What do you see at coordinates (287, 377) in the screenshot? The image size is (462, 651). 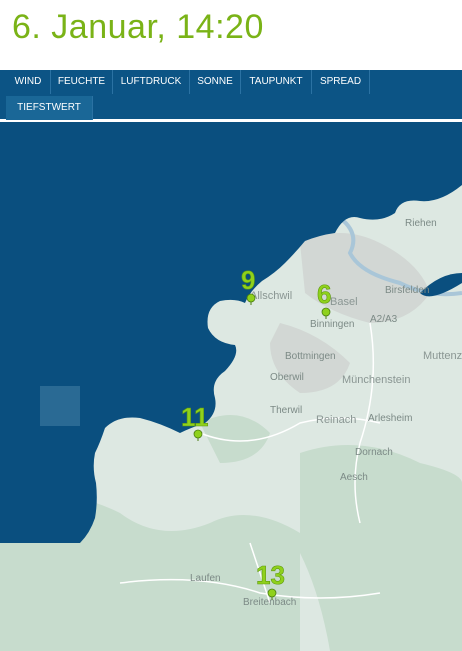 I see `place-label: Oberwil` at bounding box center [287, 377].